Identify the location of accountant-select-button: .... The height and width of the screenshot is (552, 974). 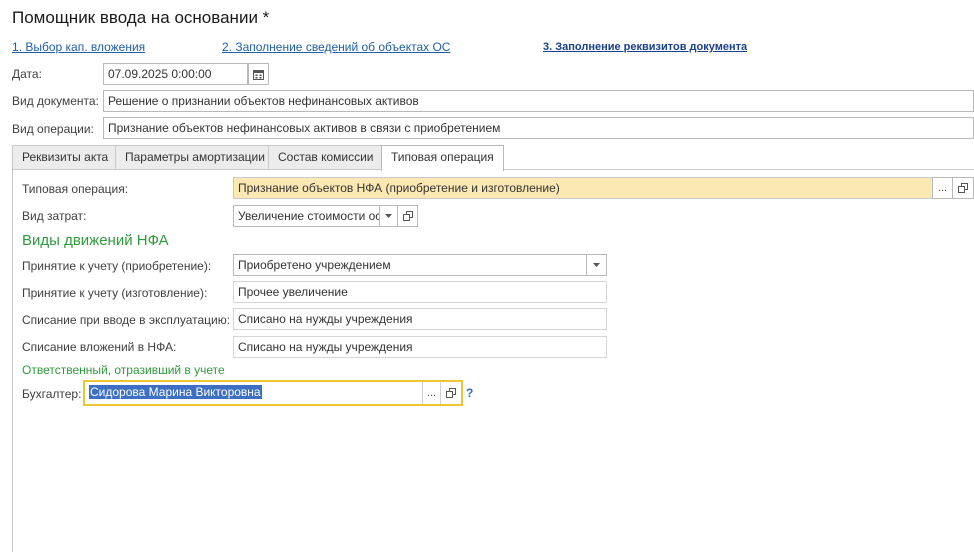
(431, 393).